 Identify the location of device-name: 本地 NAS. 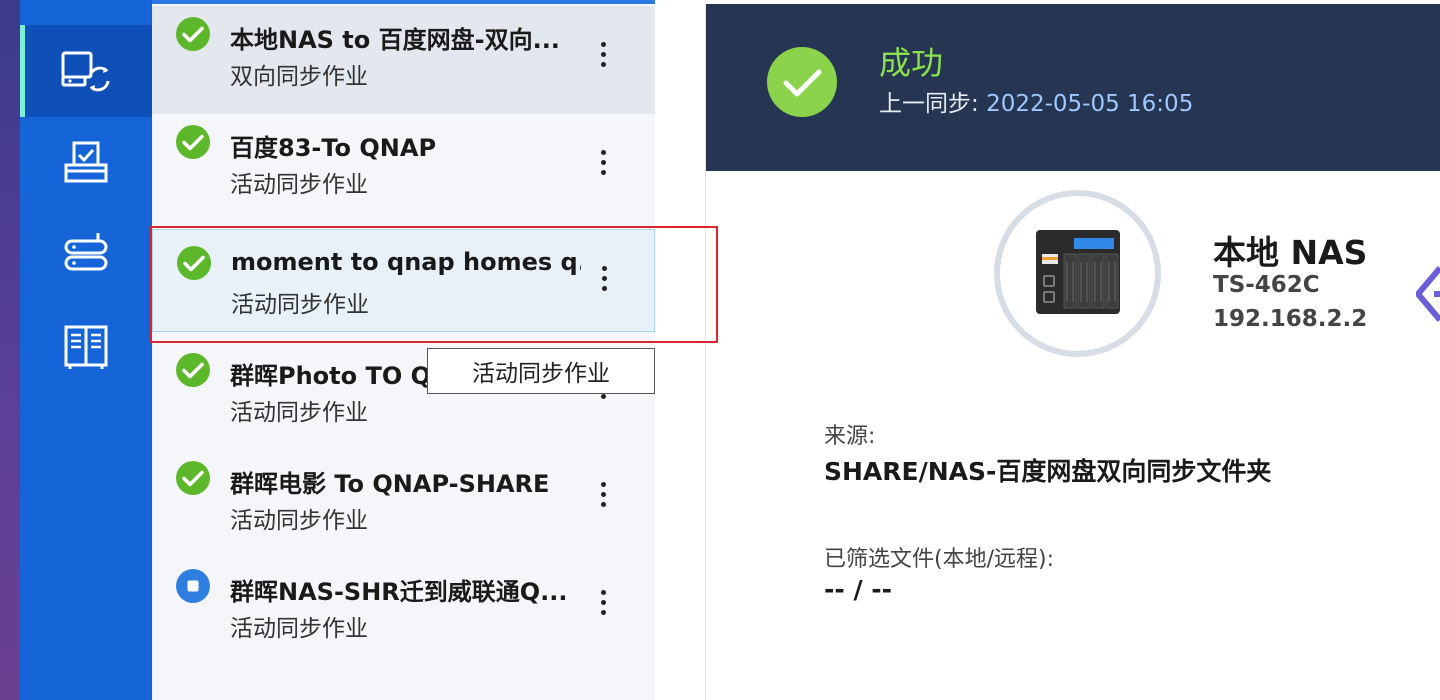
(1290, 252).